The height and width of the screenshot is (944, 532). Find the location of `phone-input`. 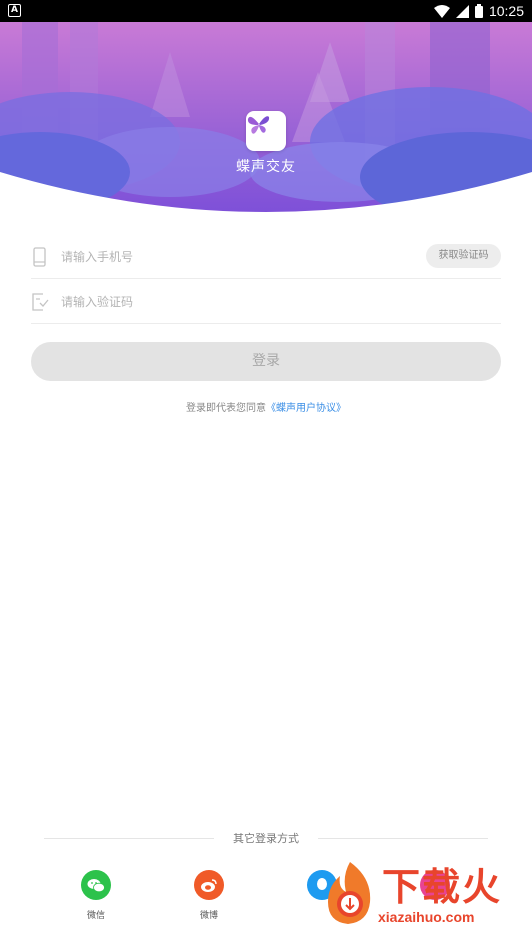

phone-input is located at coordinates (231, 257).